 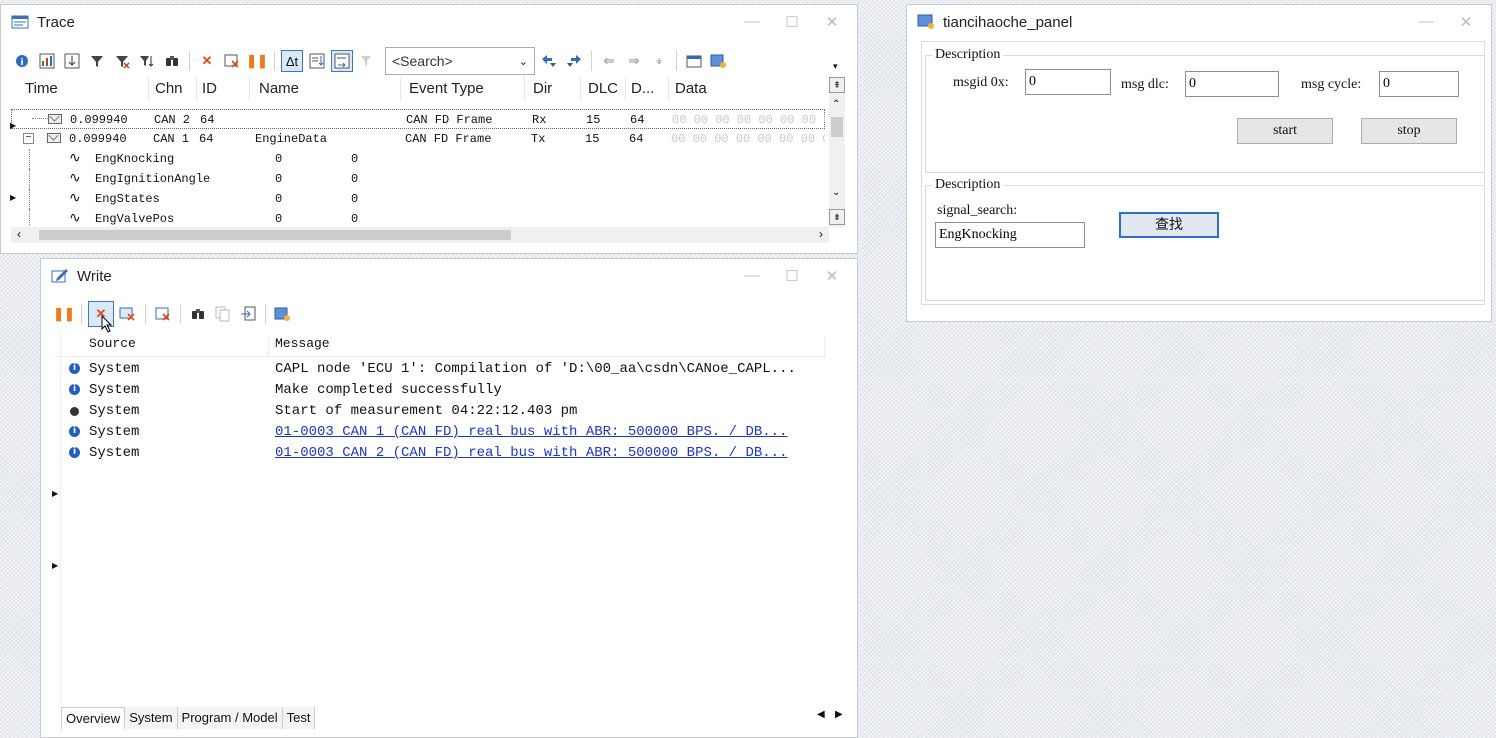 I want to click on scroll-right-icon: ›, so click(x=821, y=234).